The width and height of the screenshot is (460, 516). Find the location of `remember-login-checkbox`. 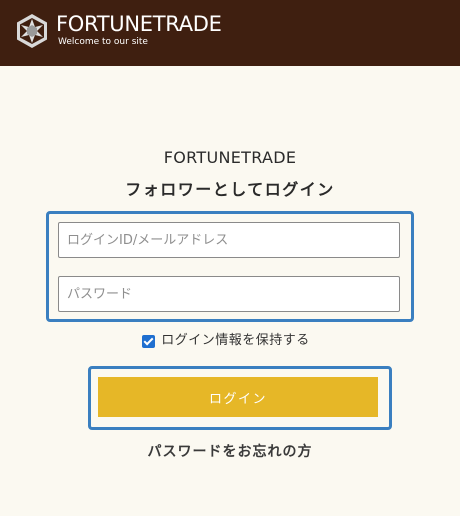

remember-login-checkbox is located at coordinates (149, 341).